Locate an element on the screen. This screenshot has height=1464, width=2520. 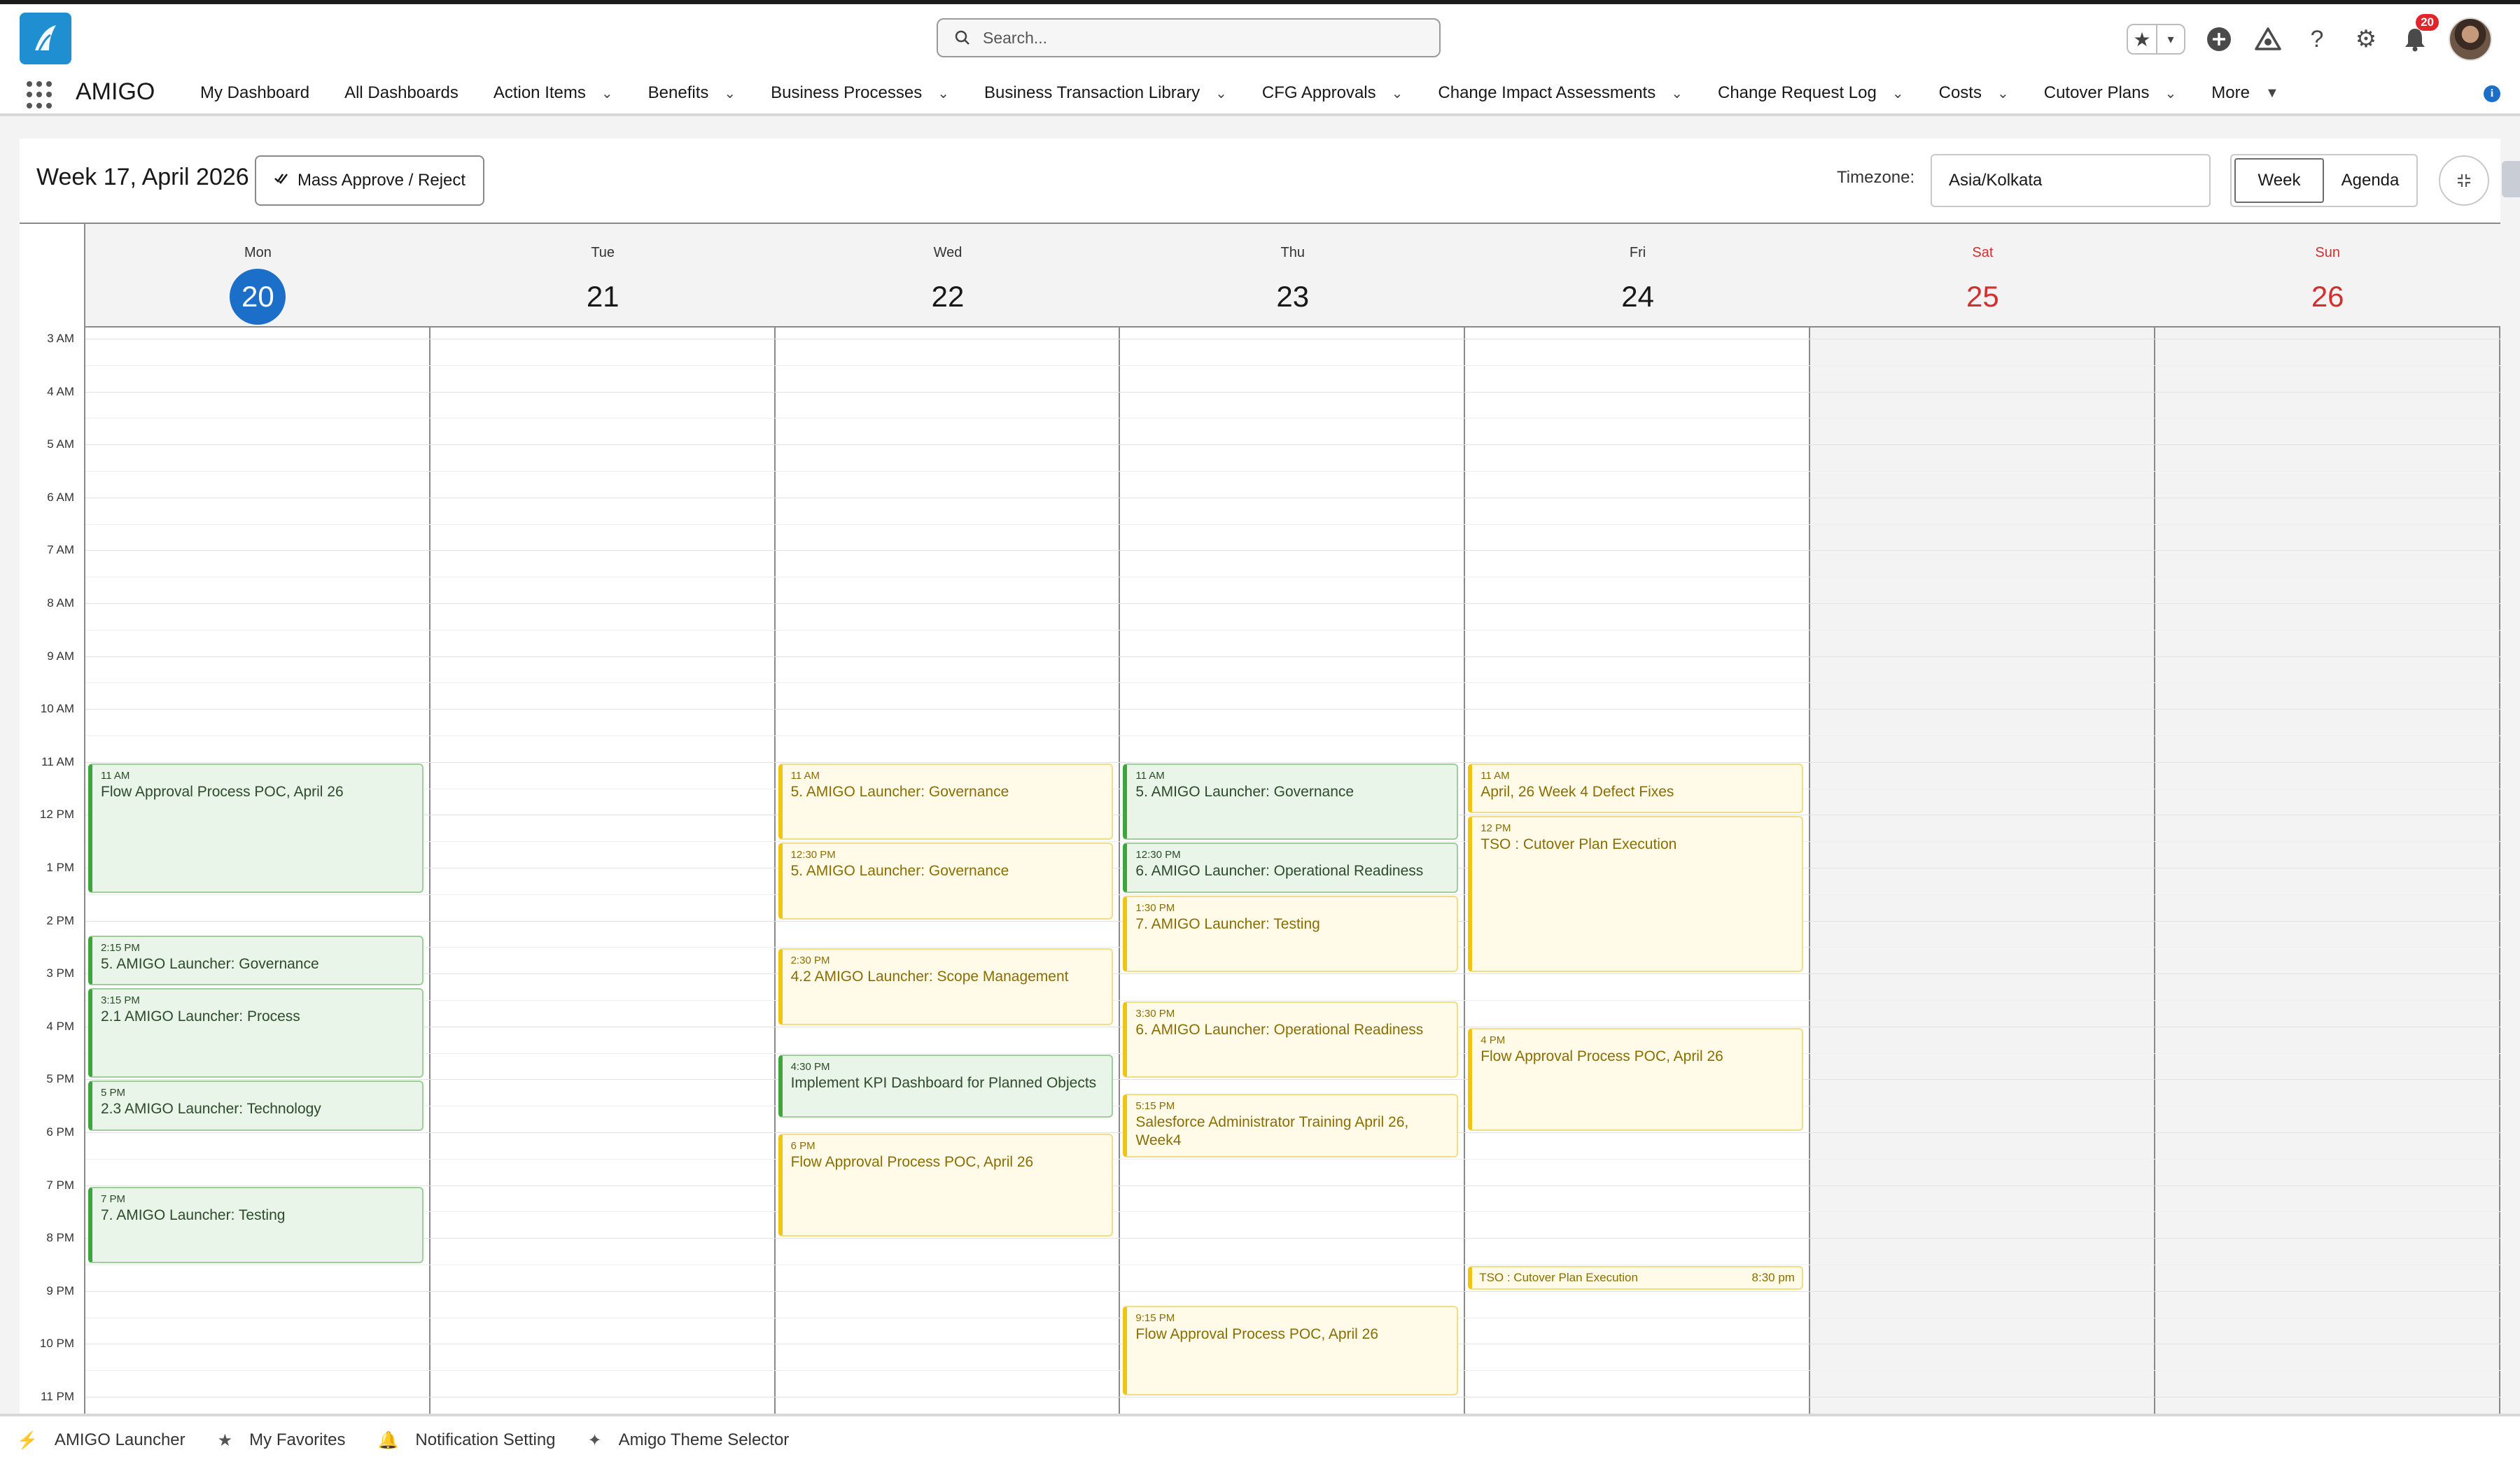
event-time: 12:30 PM is located at coordinates (1158, 855).